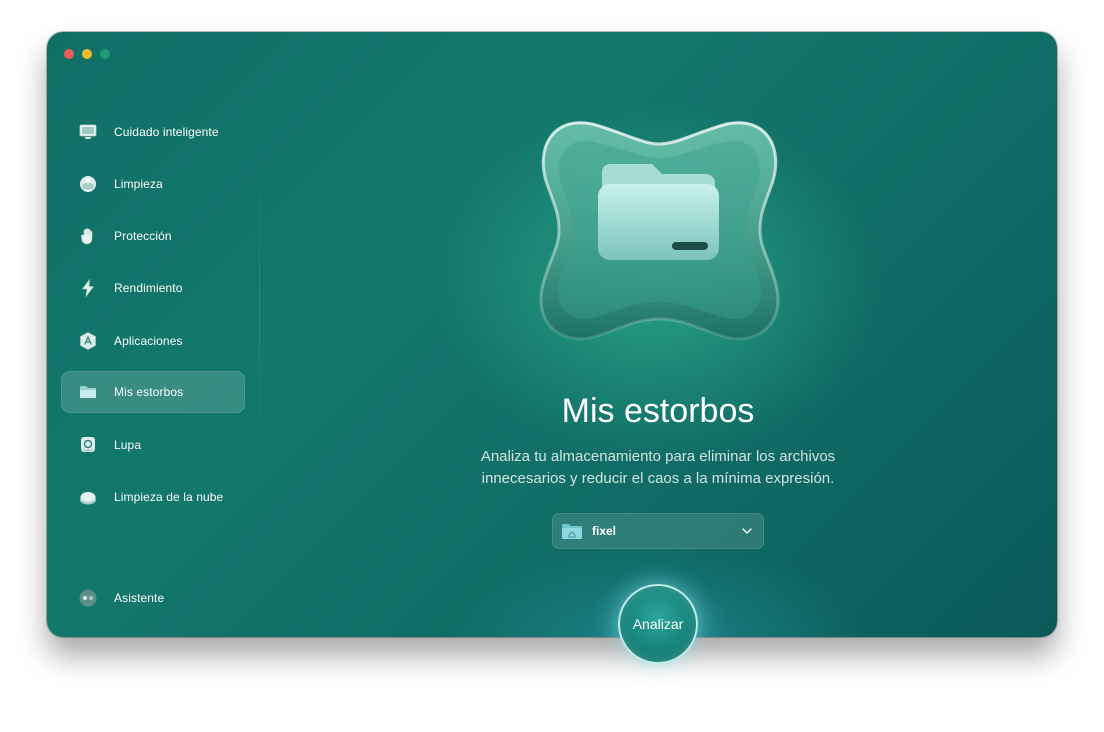 This screenshot has width=1104, height=732. Describe the element at coordinates (88, 288) in the screenshot. I see `lightning-icon` at that location.